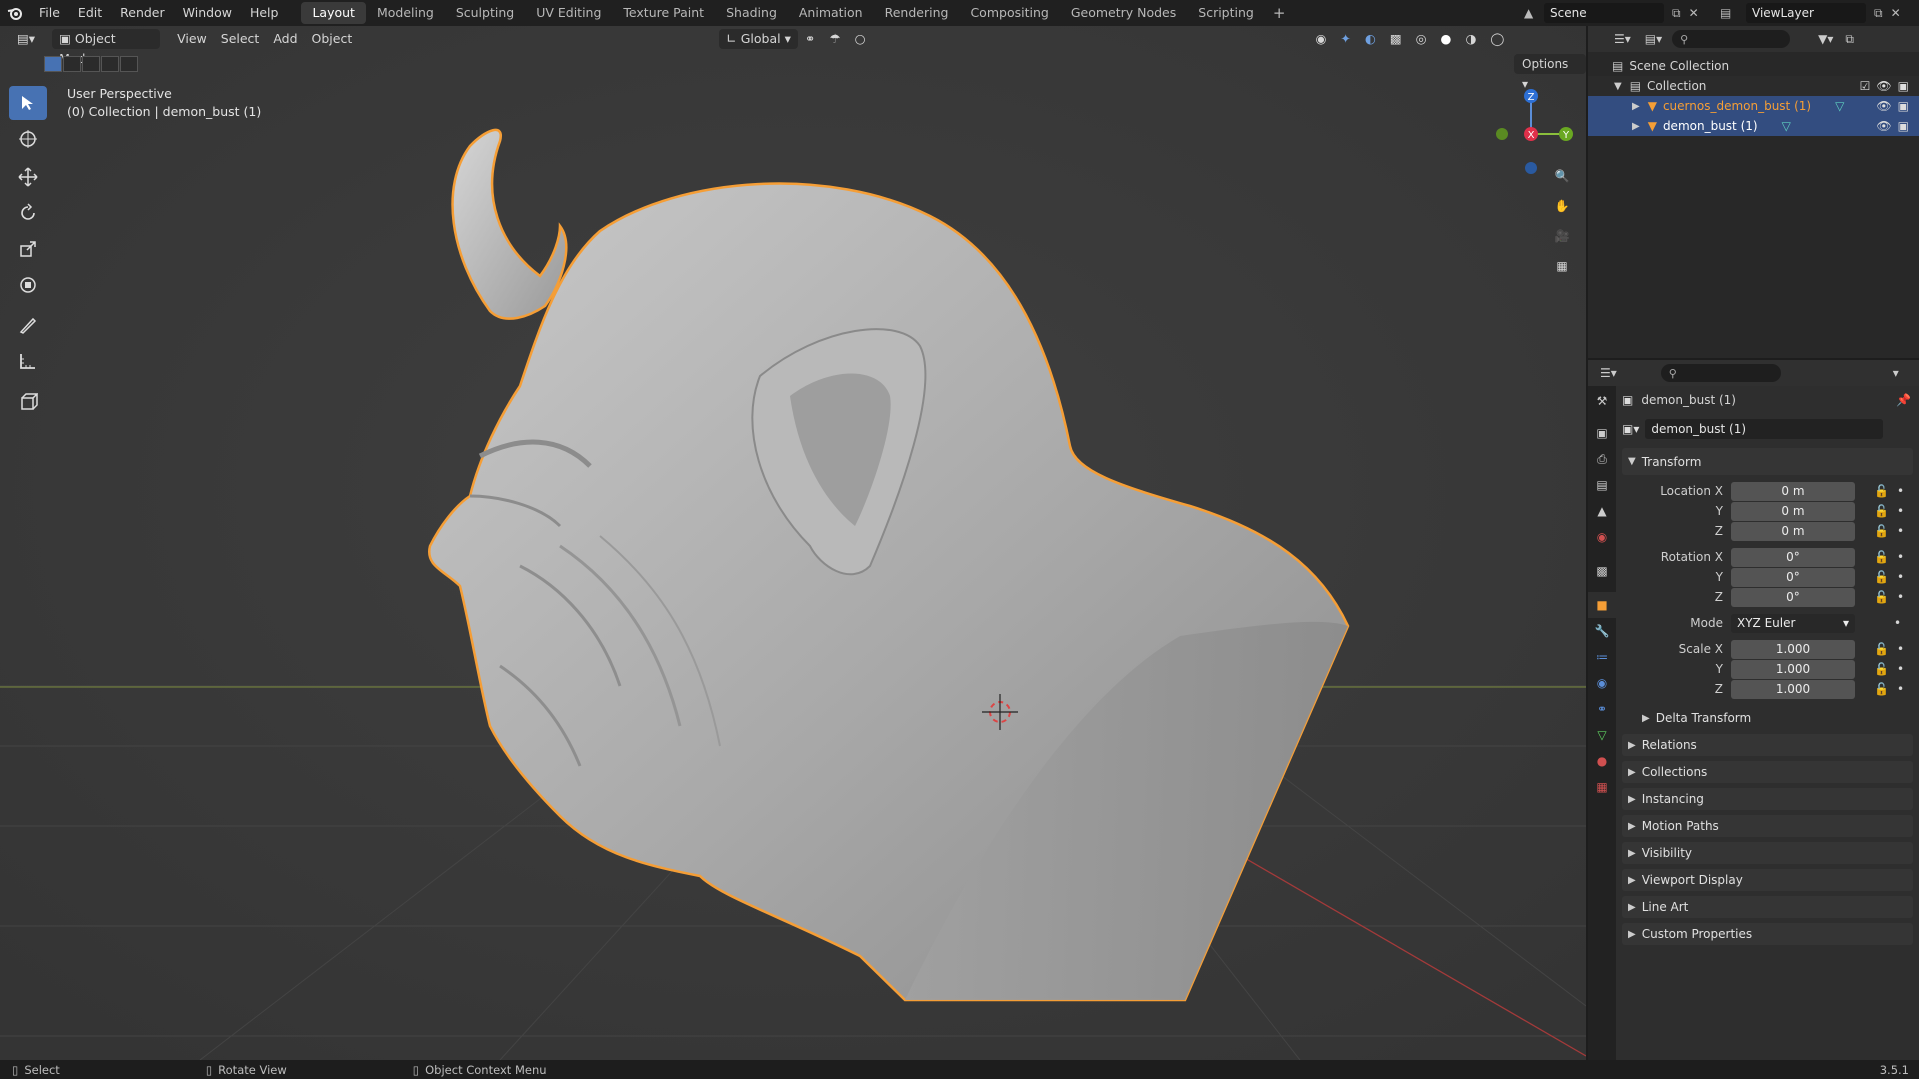 The image size is (1919, 1079). Describe the element at coordinates (1279, 13) in the screenshot. I see `add-workspace-button: +` at that location.